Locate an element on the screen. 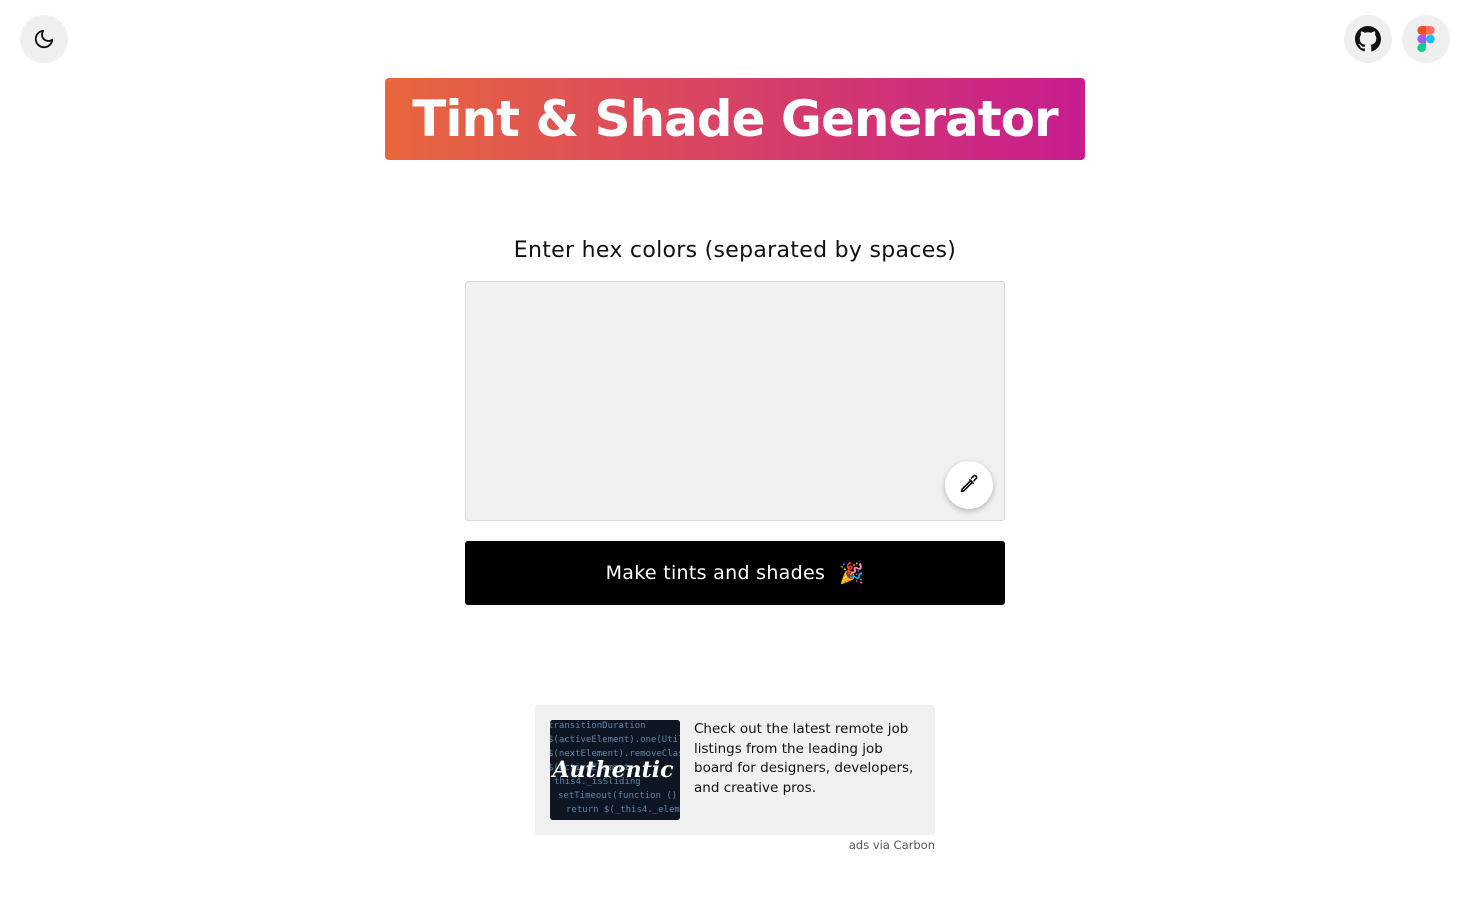 The image size is (1470, 923). figma-link is located at coordinates (1426, 39).